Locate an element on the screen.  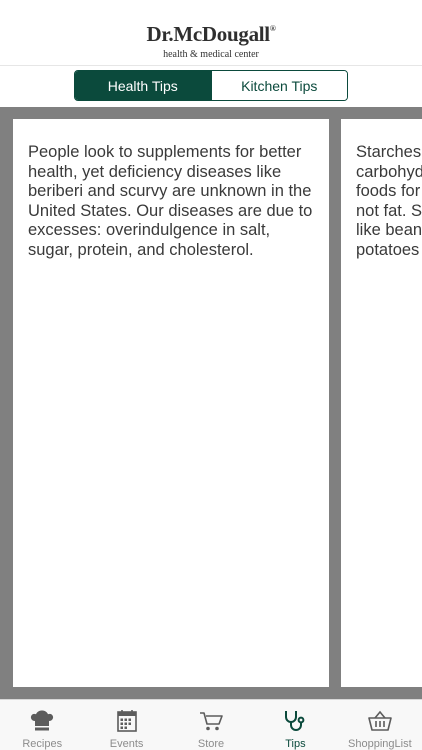
app-header: Dr.McDougall® health & medical center is located at coordinates (211, 33).